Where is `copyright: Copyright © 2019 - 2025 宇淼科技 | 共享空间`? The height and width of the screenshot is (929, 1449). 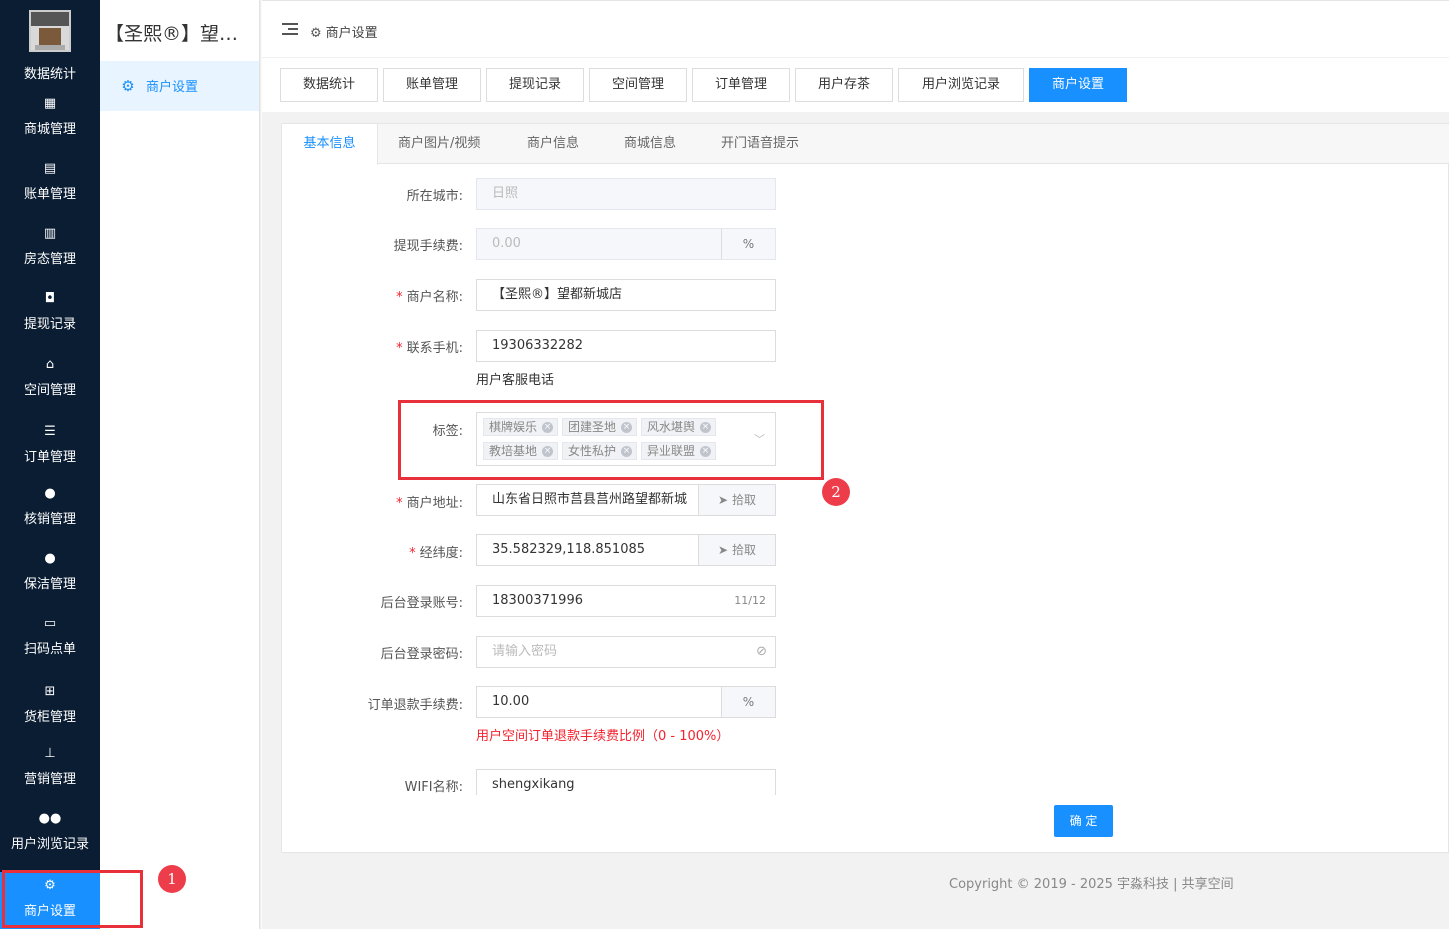
copyright: Copyright © 2019 - 2025 宇淼科技 | 共享空间 is located at coordinates (1091, 884).